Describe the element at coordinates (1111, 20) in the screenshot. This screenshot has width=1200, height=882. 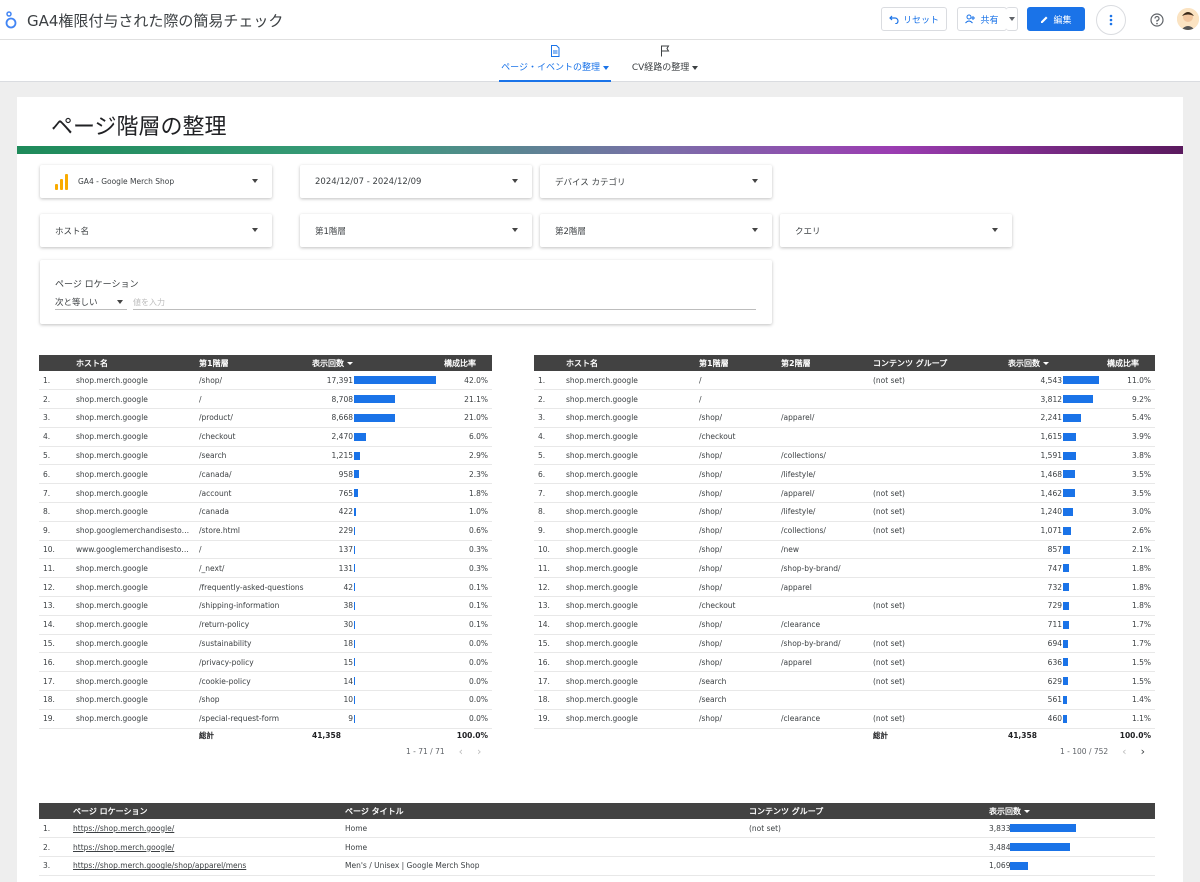
I see `more-options-button` at that location.